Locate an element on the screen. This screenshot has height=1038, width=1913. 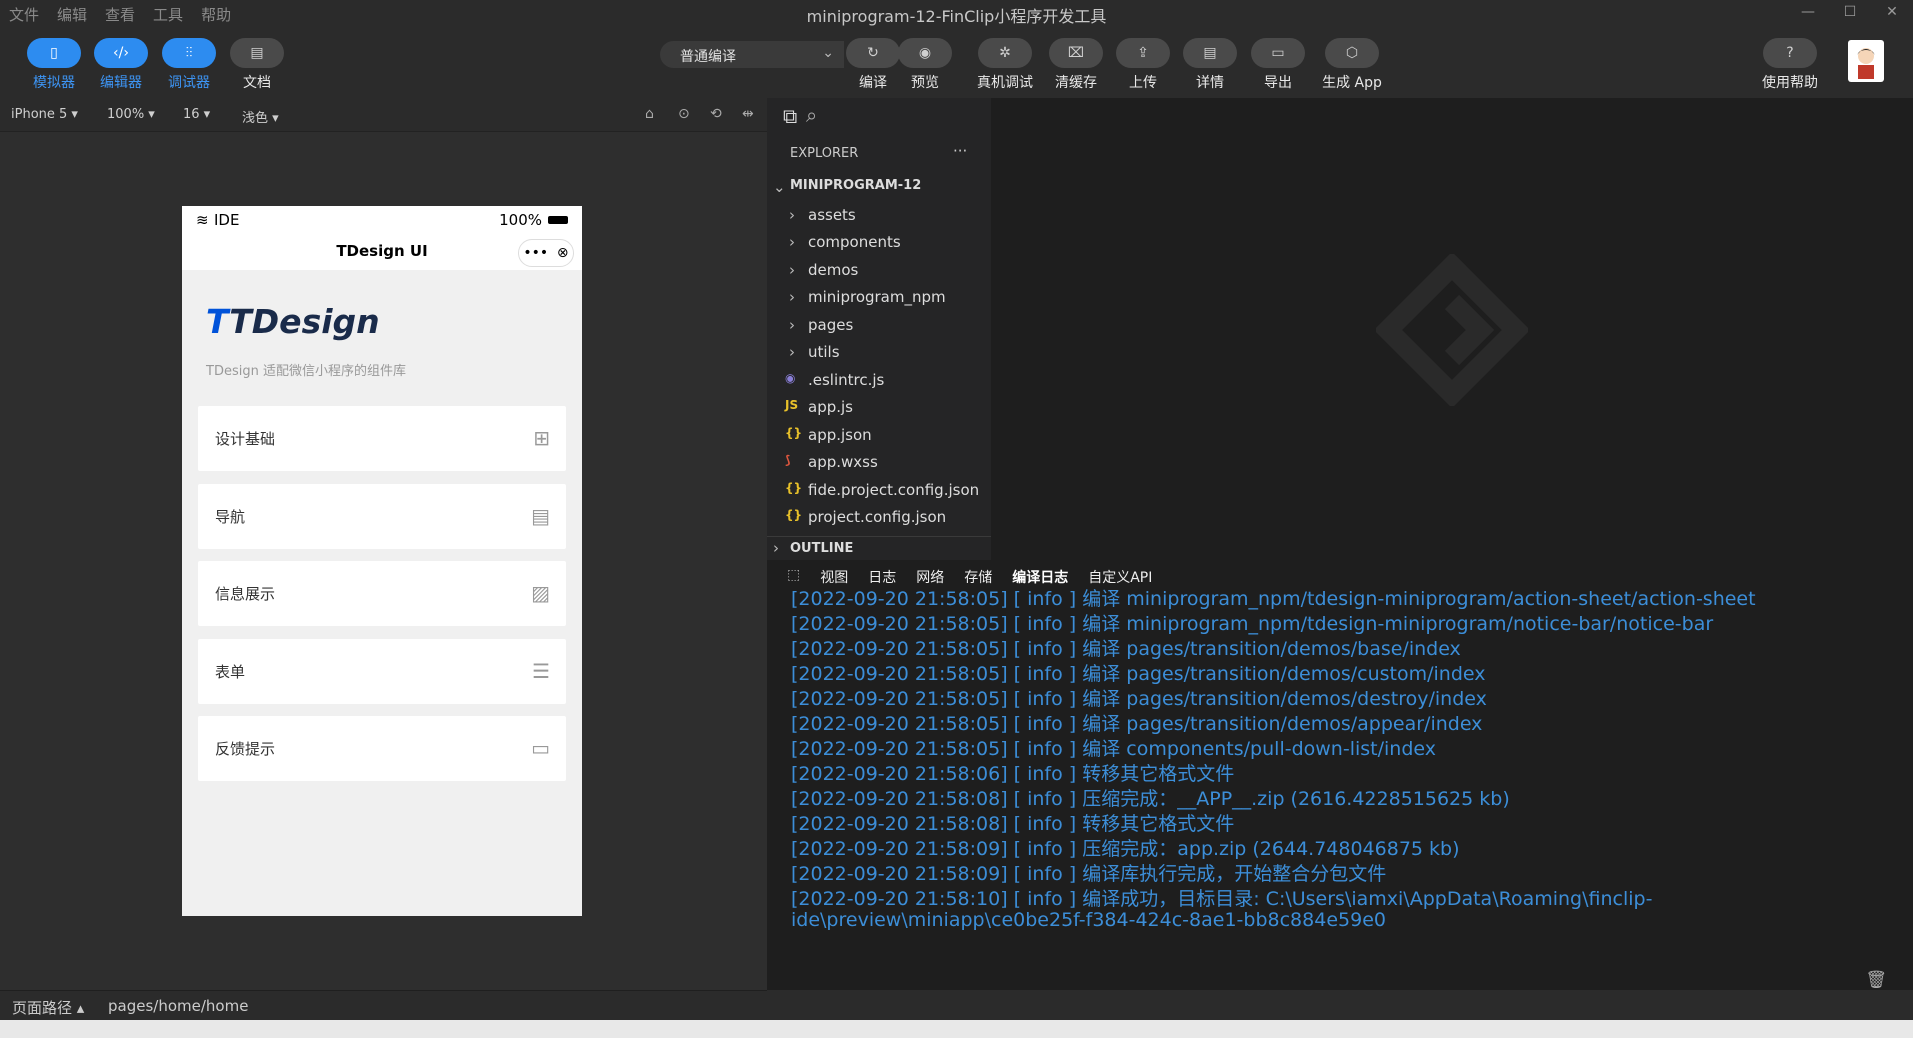
editor-button: ‹/› 编辑器 is located at coordinates (121, 65).